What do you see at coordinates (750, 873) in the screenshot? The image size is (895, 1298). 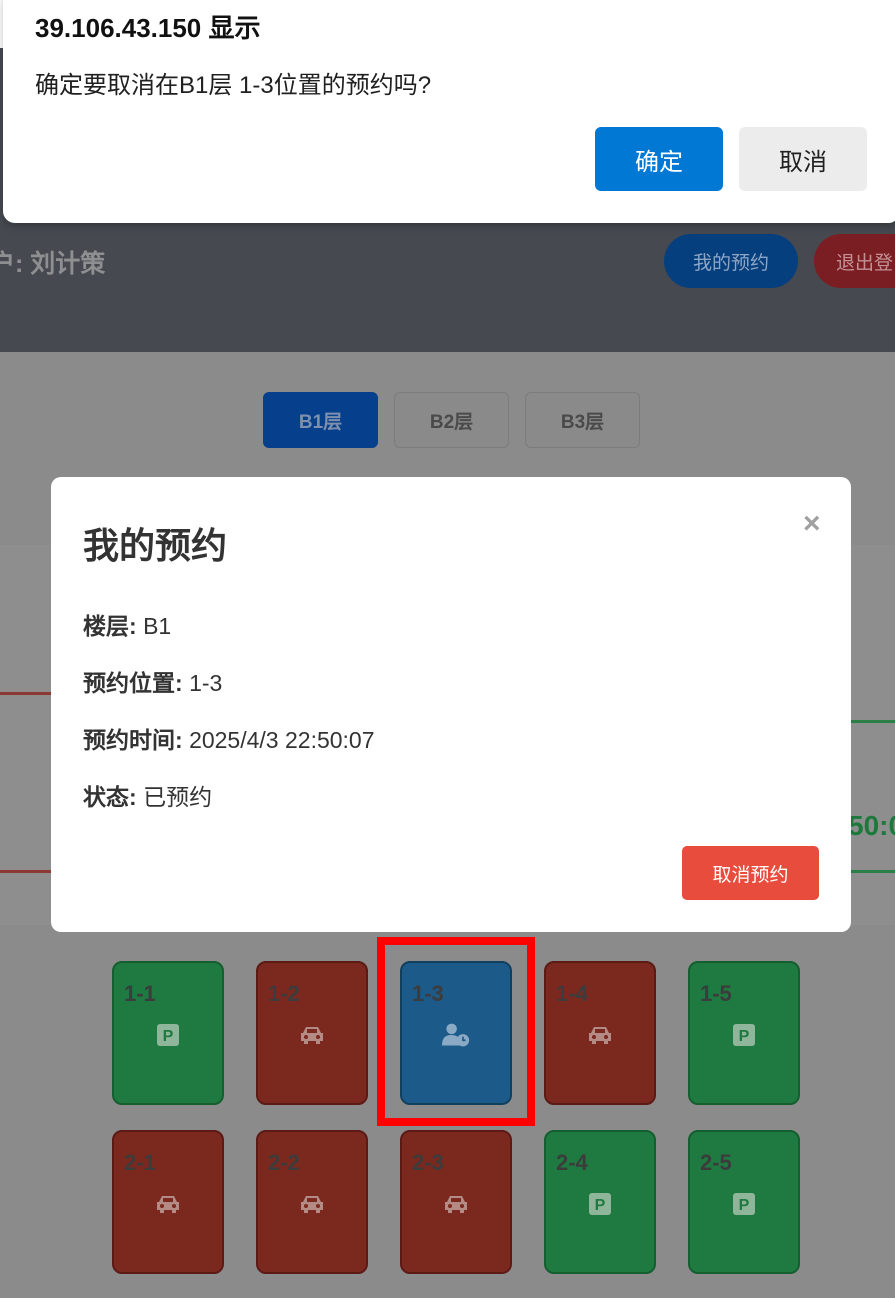 I see `cancel-reservation-button: 取消预约` at bounding box center [750, 873].